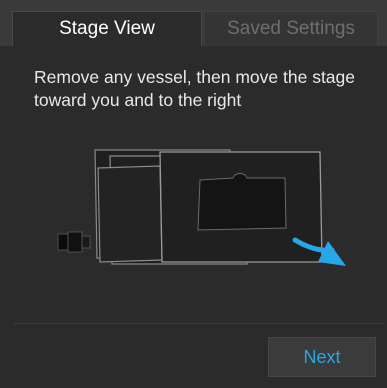 The width and height of the screenshot is (387, 388). Describe the element at coordinates (107, 28) in the screenshot. I see `tab-stage-view: Stage View` at that location.